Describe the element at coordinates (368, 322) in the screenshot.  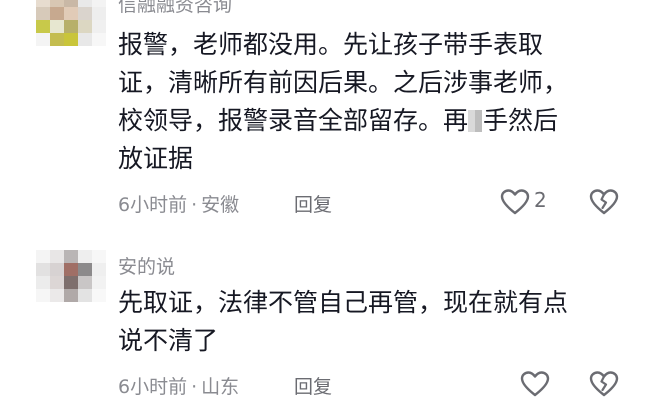
I see `comment-text: 先取证，法律不管自己再管，现在就有点 说不清了` at that location.